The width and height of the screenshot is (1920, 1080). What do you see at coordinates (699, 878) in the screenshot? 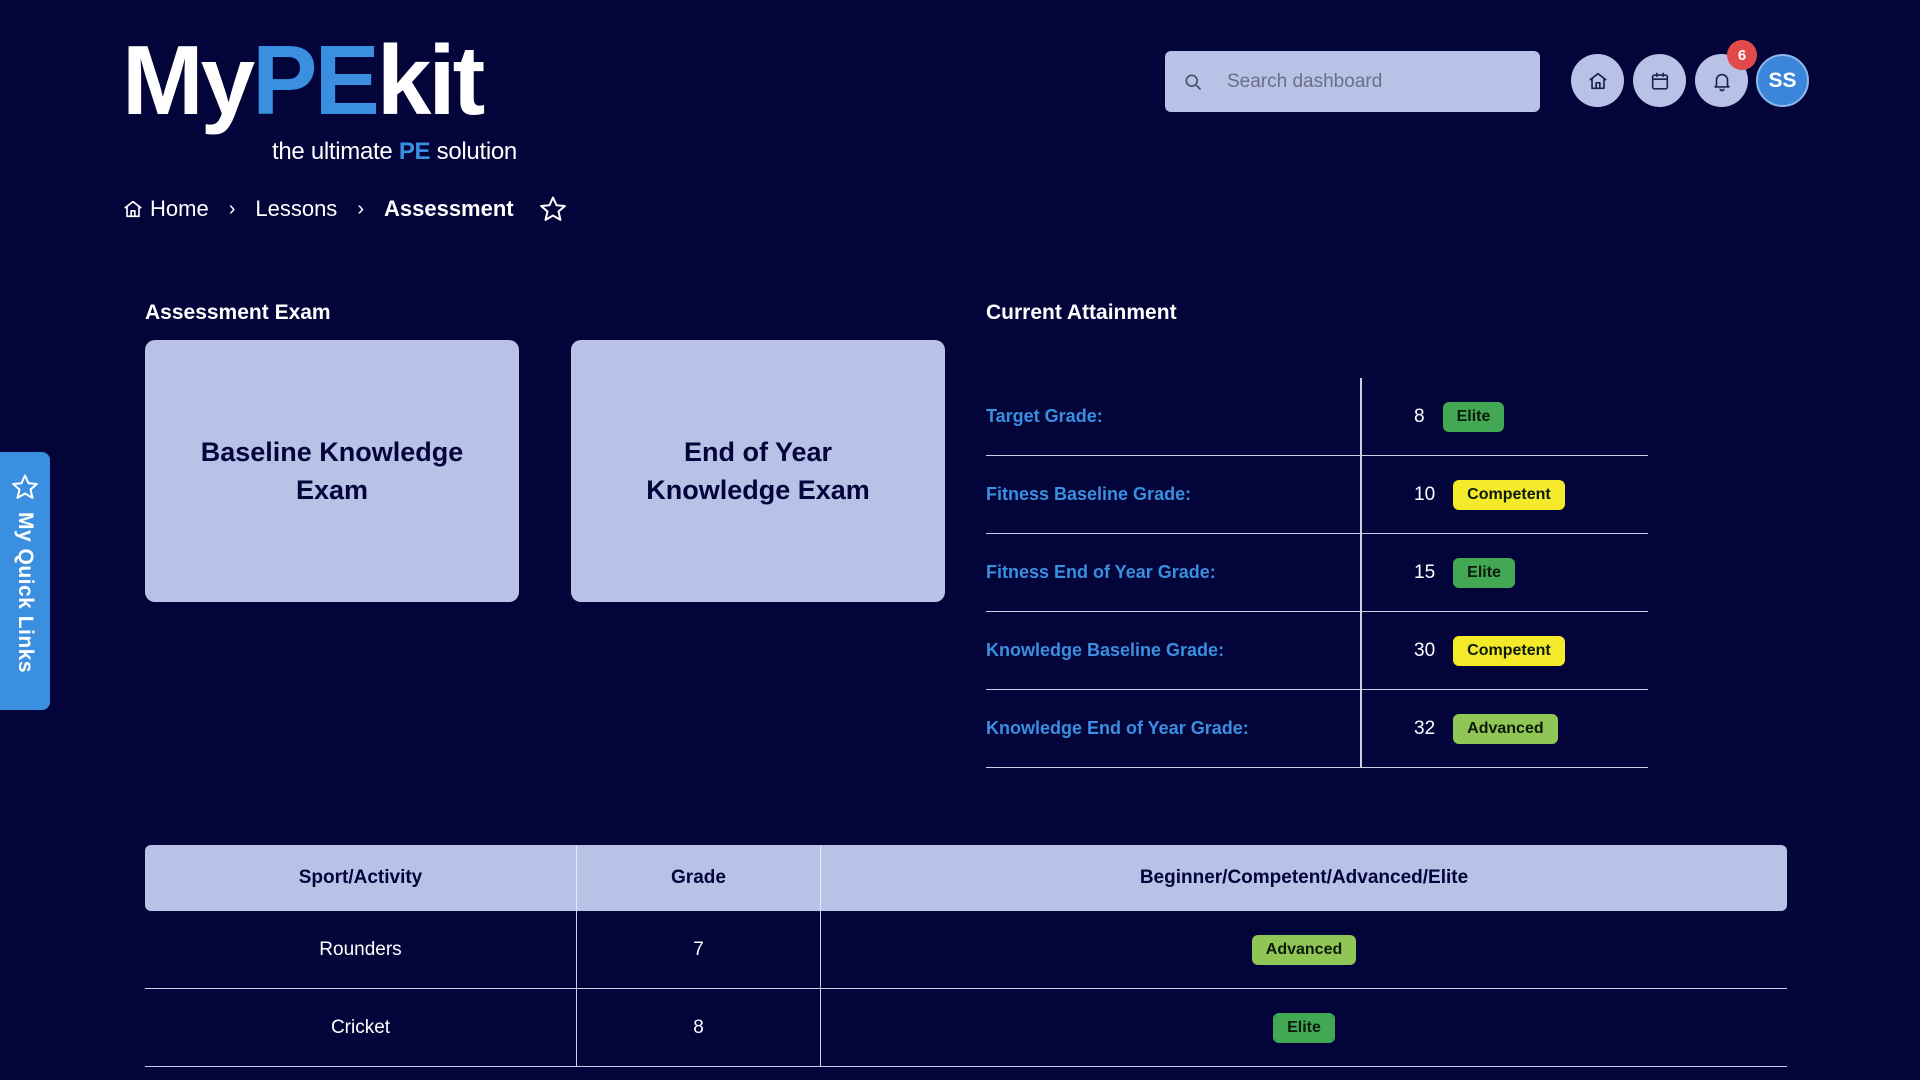
I see `column-header-grade: Grade` at bounding box center [699, 878].